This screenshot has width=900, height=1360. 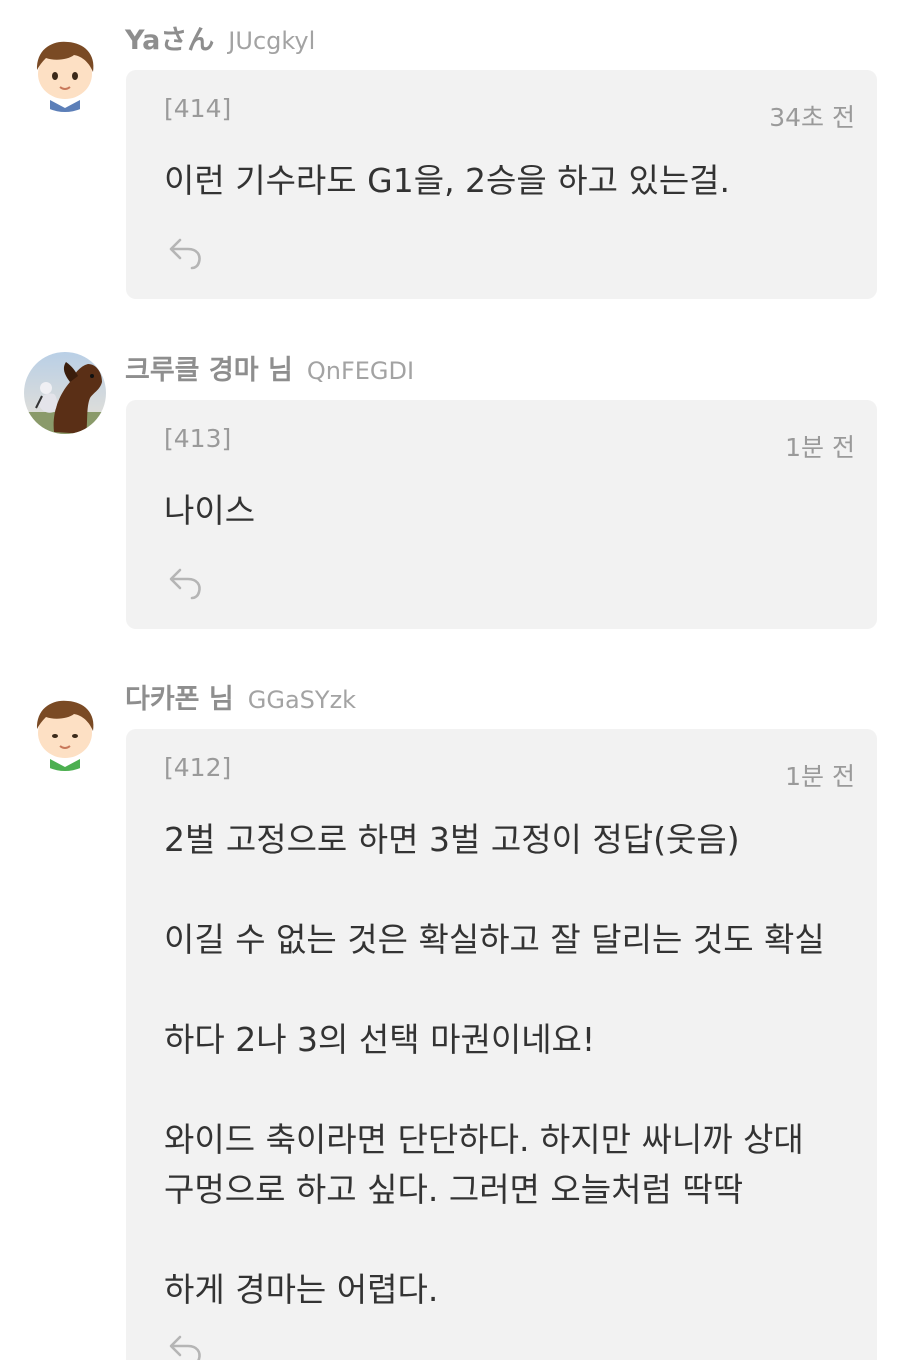 What do you see at coordinates (169, 37) in the screenshot?
I see `author-name: Yaさん` at bounding box center [169, 37].